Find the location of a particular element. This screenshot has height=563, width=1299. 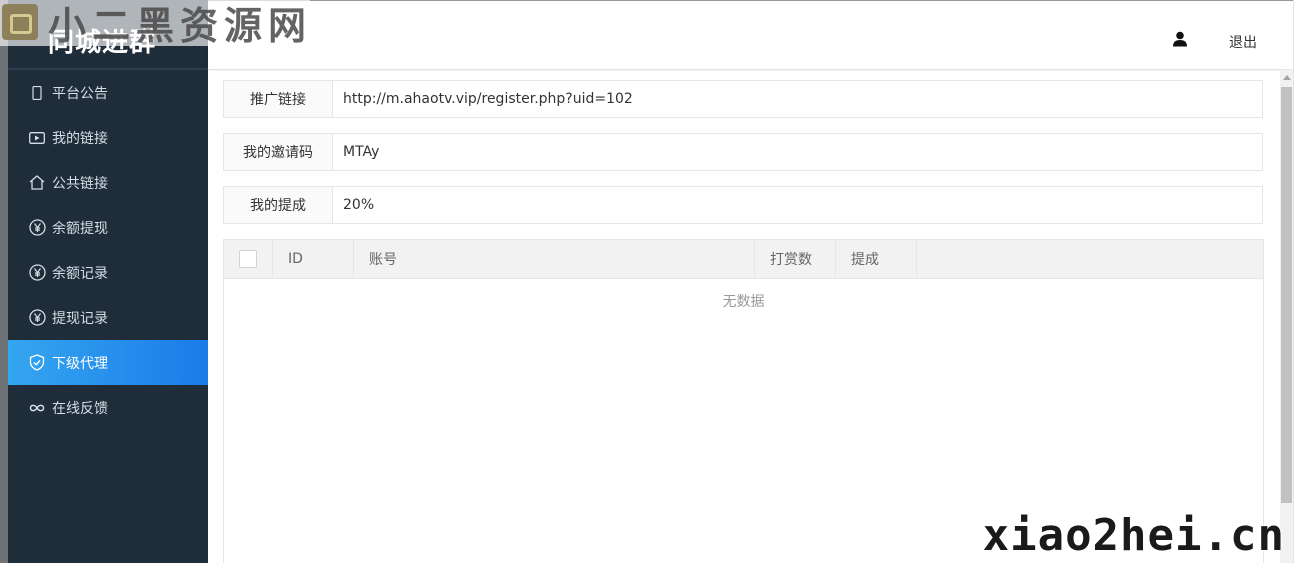

sidebar-item-public-links: 公共链接 is located at coordinates (108, 182).